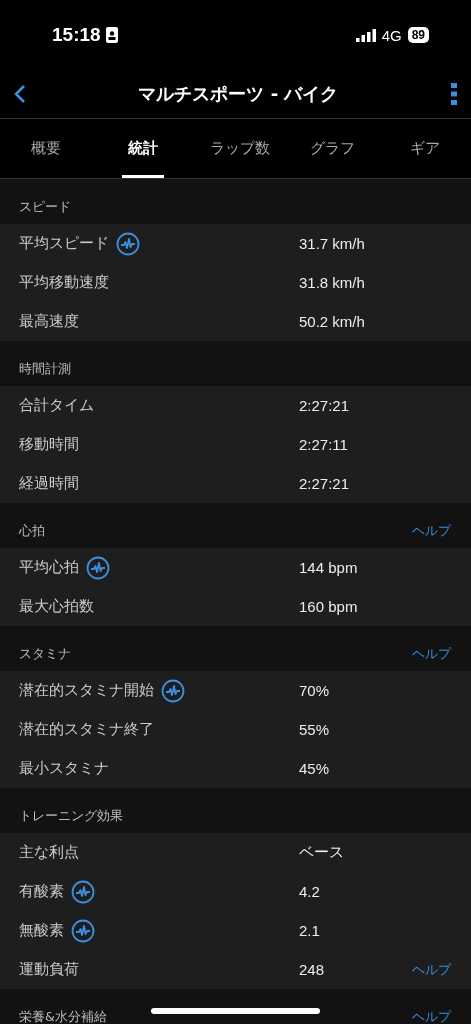 Image resolution: width=471 pixels, height=1024 pixels. Describe the element at coordinates (454, 94) in the screenshot. I see `more-options-icon` at that location.